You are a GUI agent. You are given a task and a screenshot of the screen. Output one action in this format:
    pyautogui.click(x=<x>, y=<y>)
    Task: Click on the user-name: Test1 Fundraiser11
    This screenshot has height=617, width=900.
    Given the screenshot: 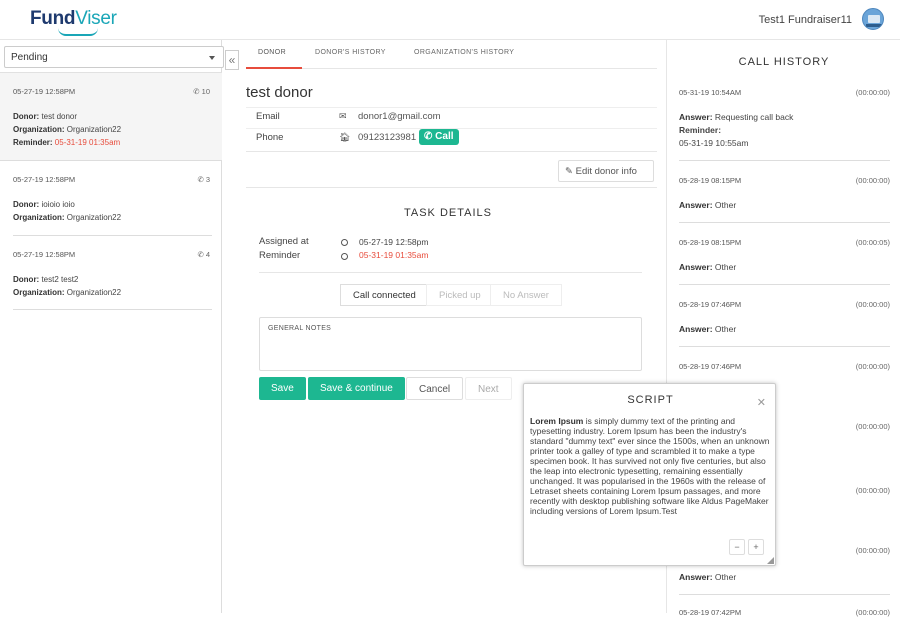 What is the action you would take?
    pyautogui.click(x=805, y=20)
    